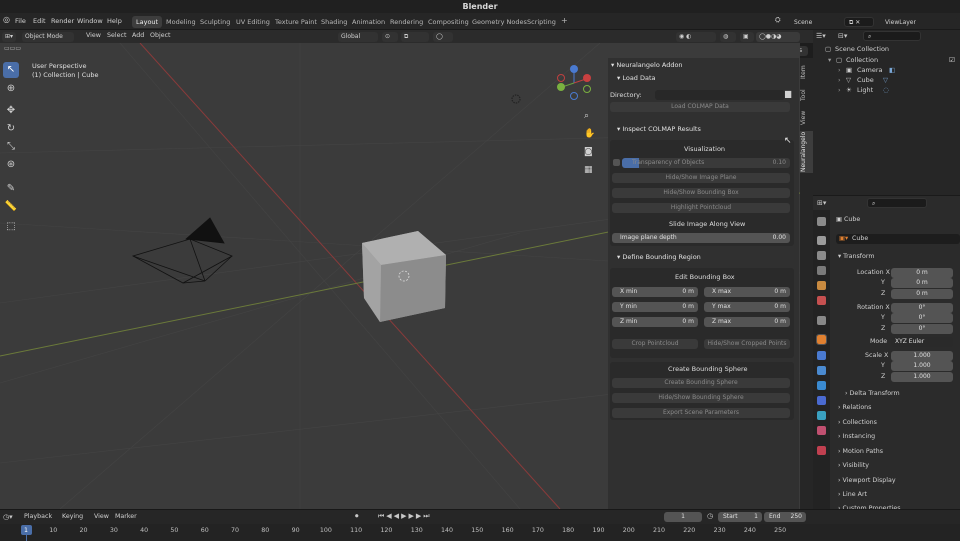  Describe the element at coordinates (821, 355) in the screenshot. I see `modifier-tab-icon` at that location.